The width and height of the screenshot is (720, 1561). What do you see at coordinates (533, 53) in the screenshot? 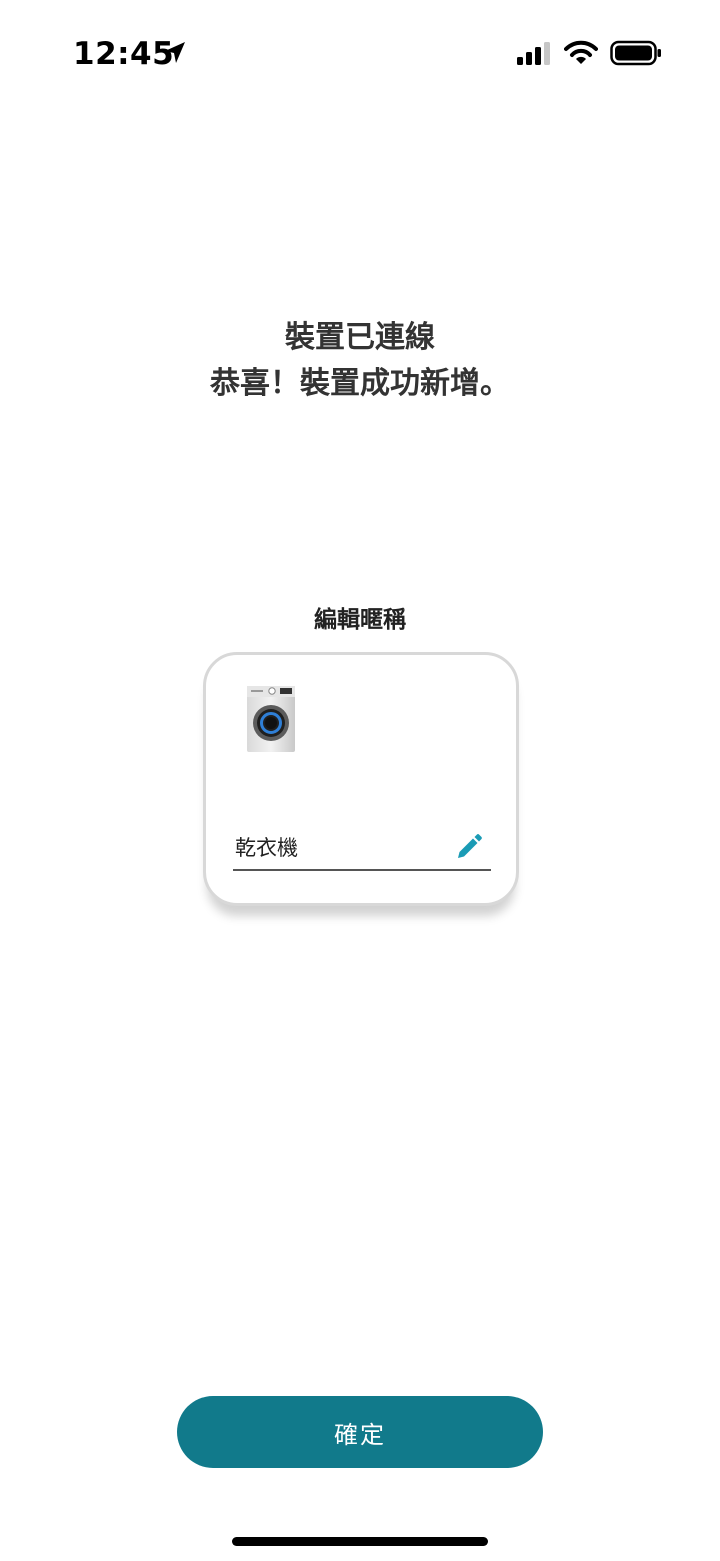
I see `cellular-signal-icon` at bounding box center [533, 53].